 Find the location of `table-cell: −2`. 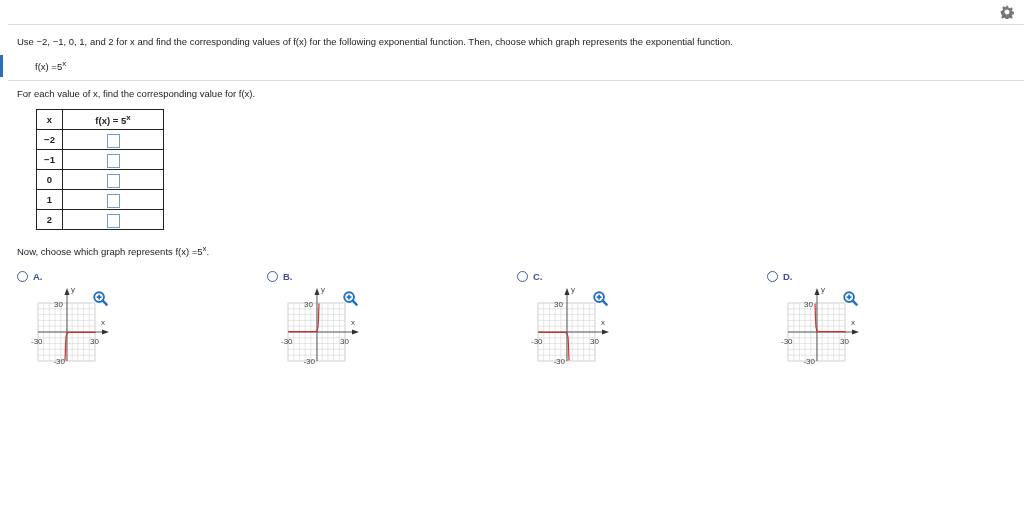

table-cell: −2 is located at coordinates (49, 139).